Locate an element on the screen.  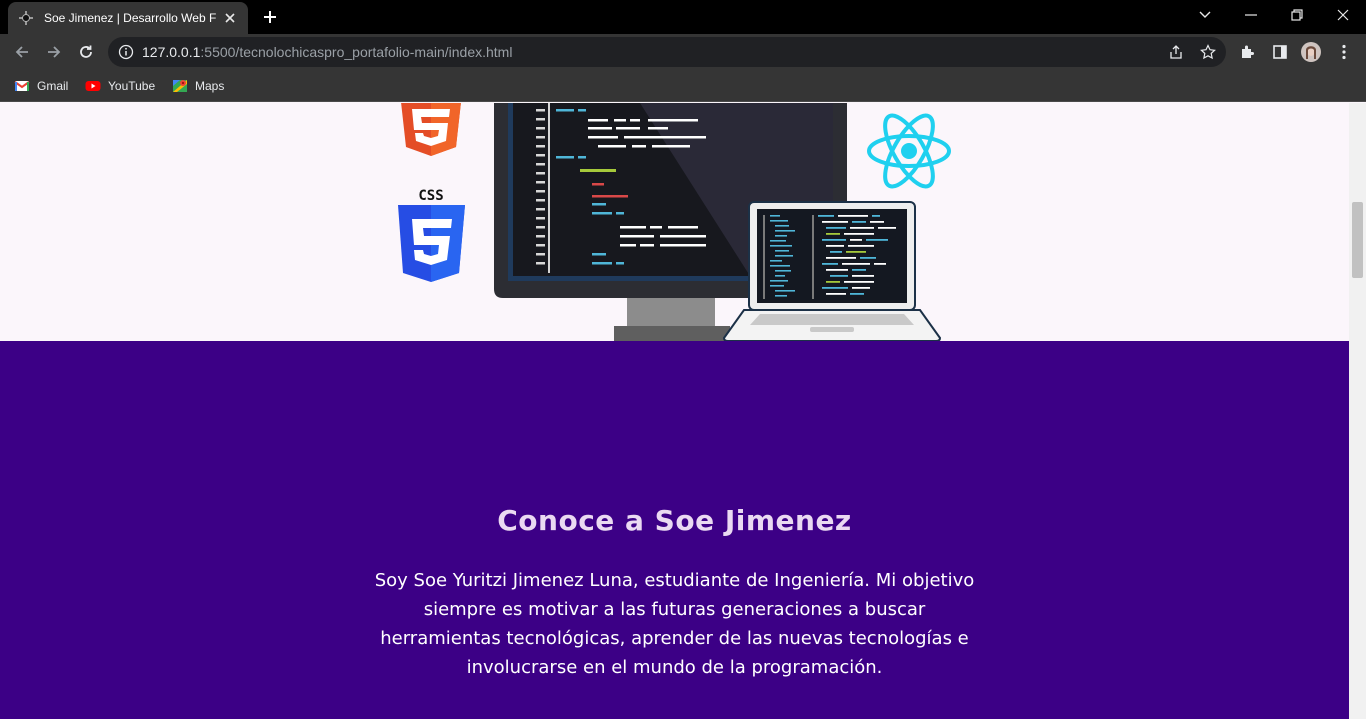
restore-icon is located at coordinates (1297, 15).